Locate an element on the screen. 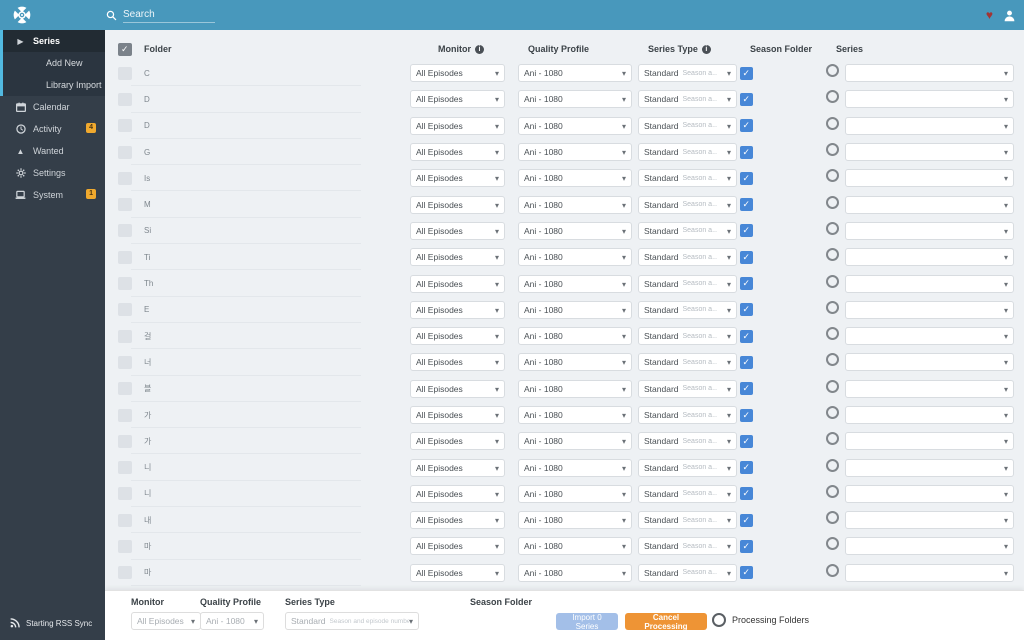  select-all-checkbox is located at coordinates (125, 49).